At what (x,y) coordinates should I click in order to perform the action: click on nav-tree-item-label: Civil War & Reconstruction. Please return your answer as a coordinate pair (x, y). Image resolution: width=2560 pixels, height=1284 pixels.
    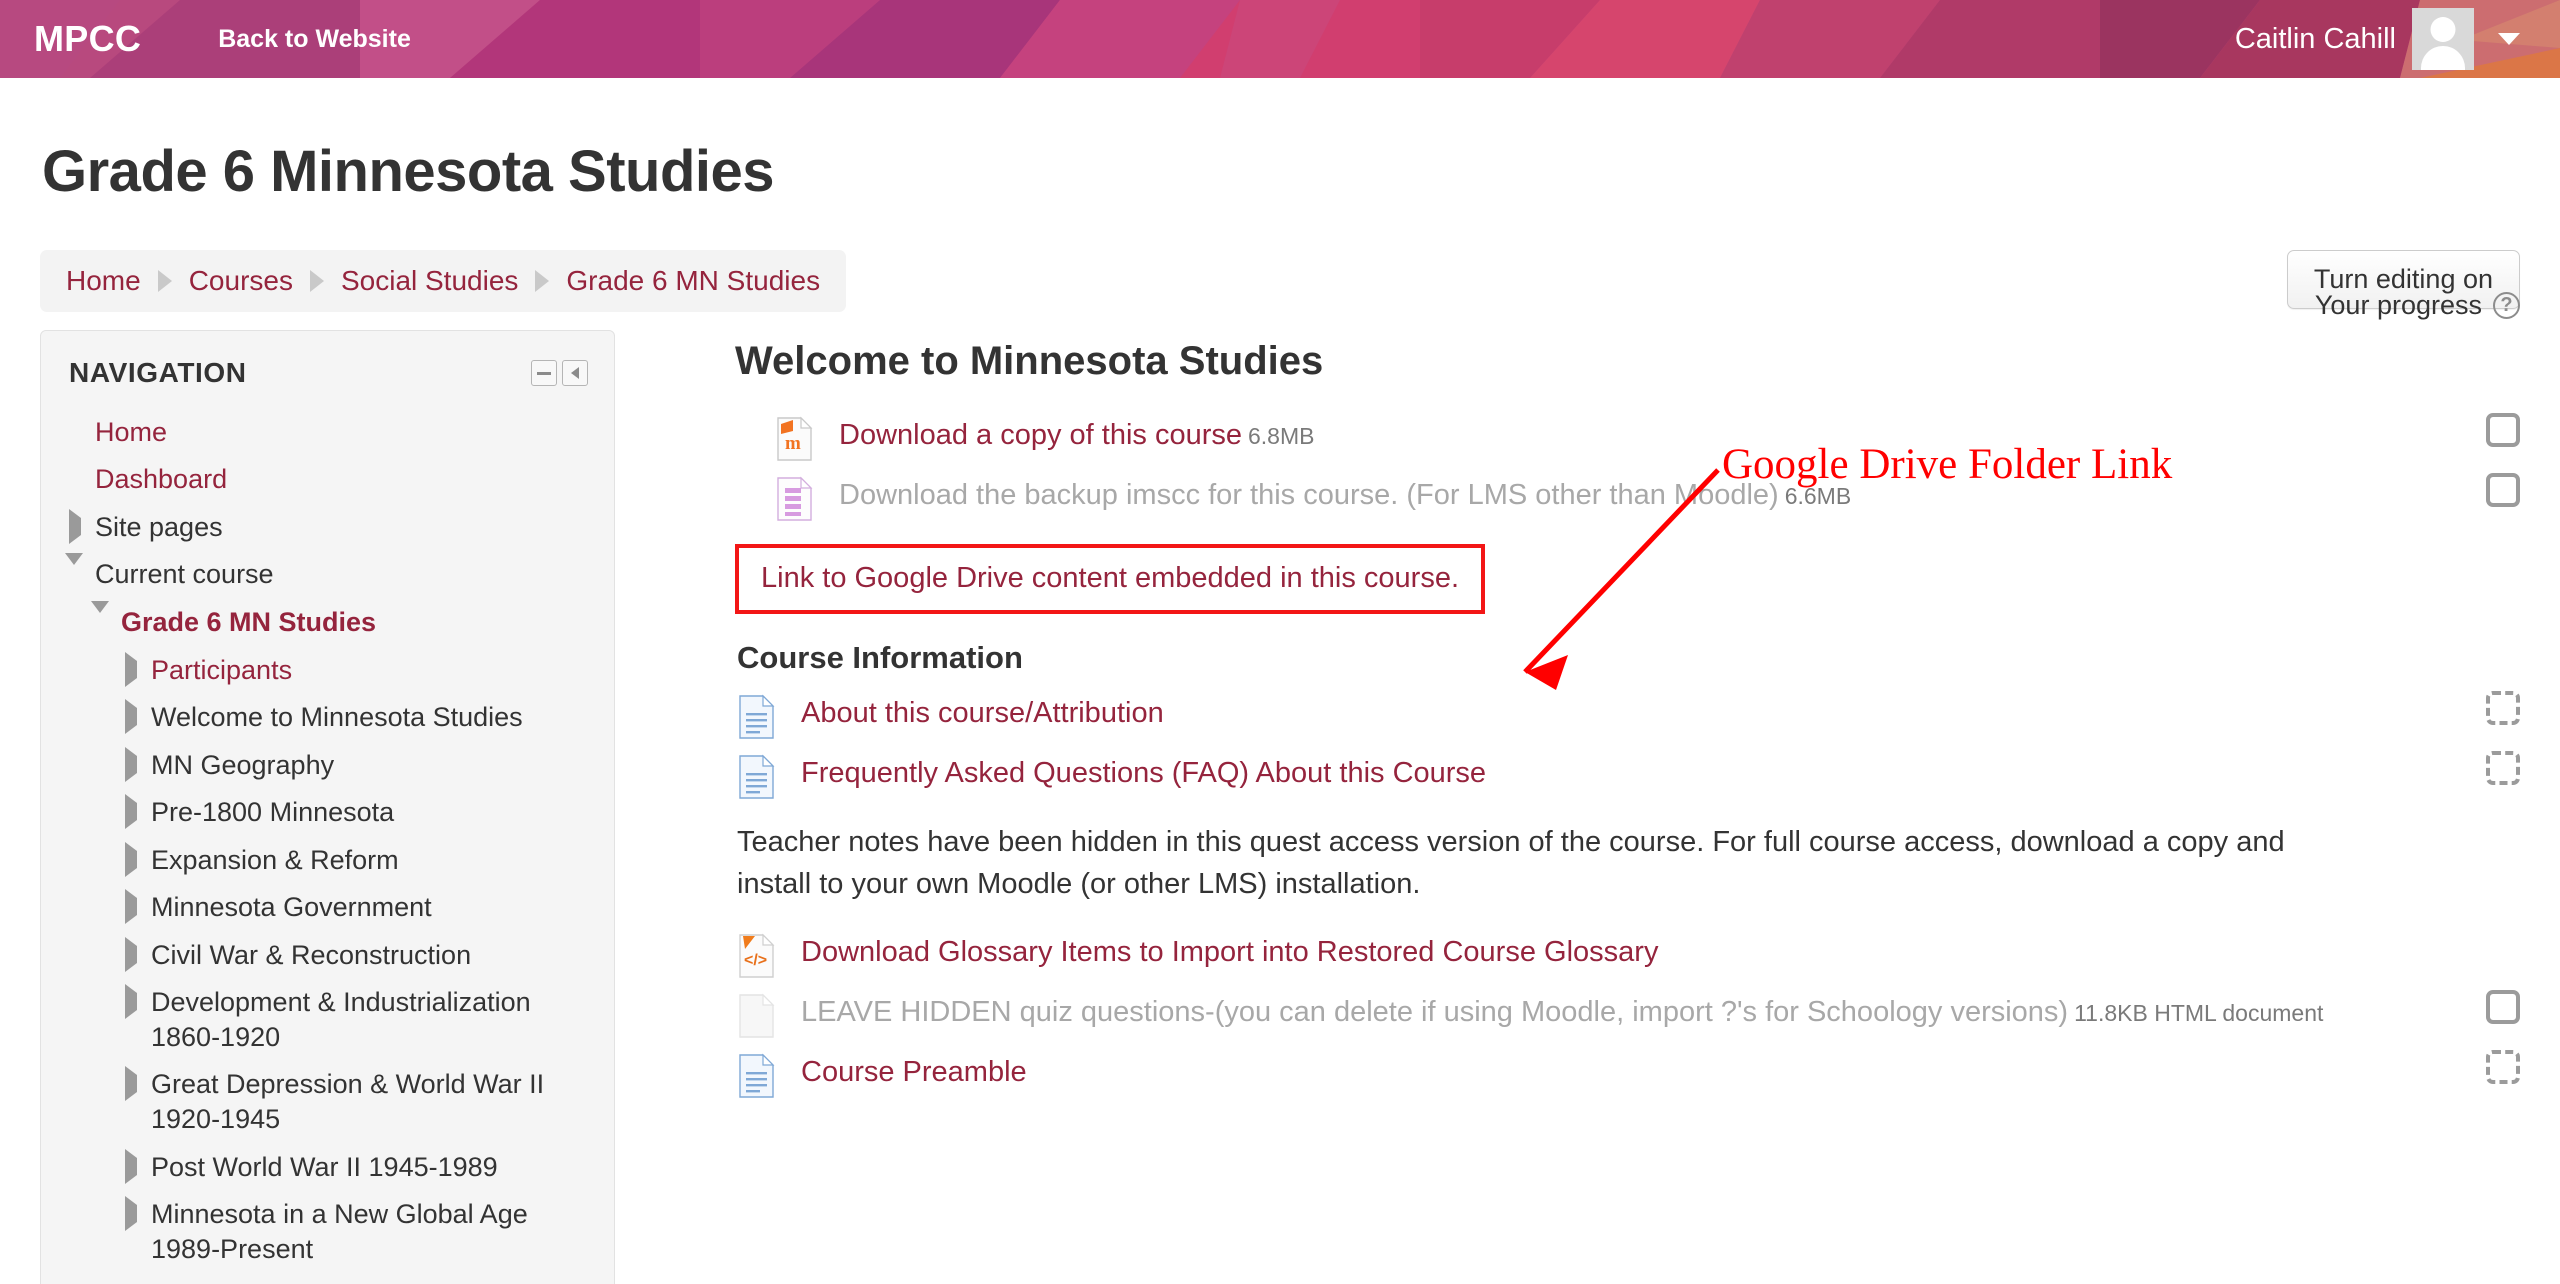
    Looking at the image, I should click on (311, 955).